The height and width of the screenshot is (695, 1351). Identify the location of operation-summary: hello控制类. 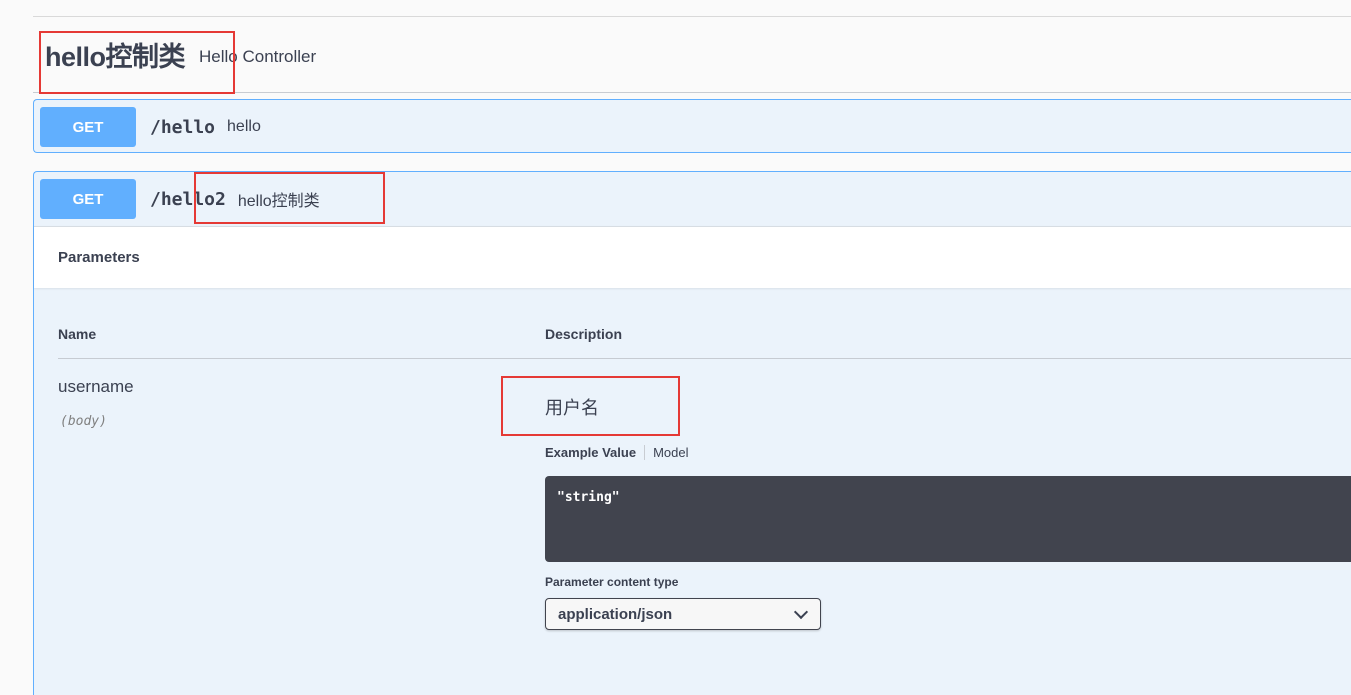
(278, 201).